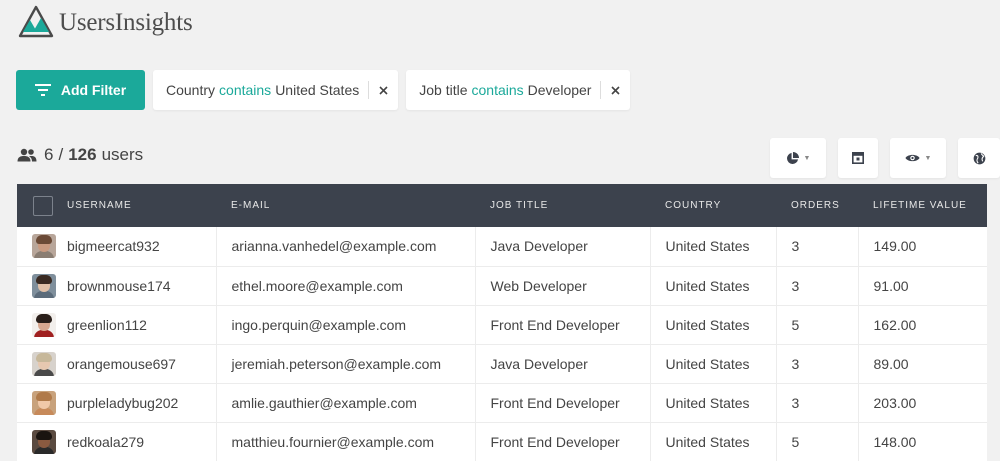 This screenshot has height=461, width=1000. I want to click on app-name: UsersInsights, so click(126, 22).